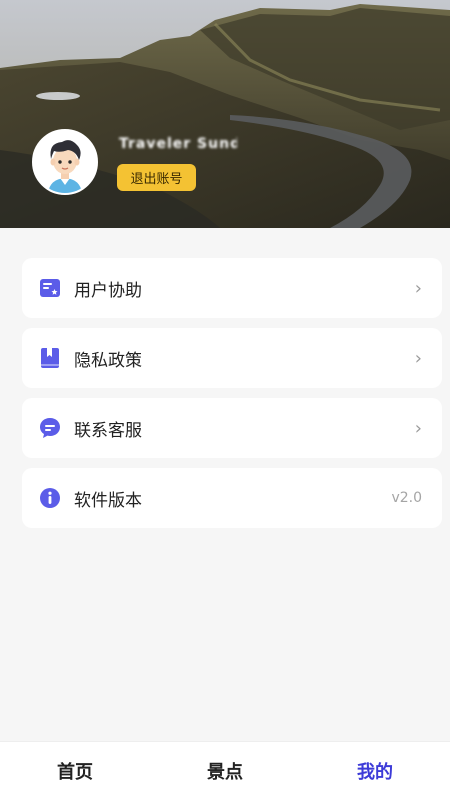 The height and width of the screenshot is (800, 450). I want to click on menu-item-label: 联系客服, so click(108, 430).